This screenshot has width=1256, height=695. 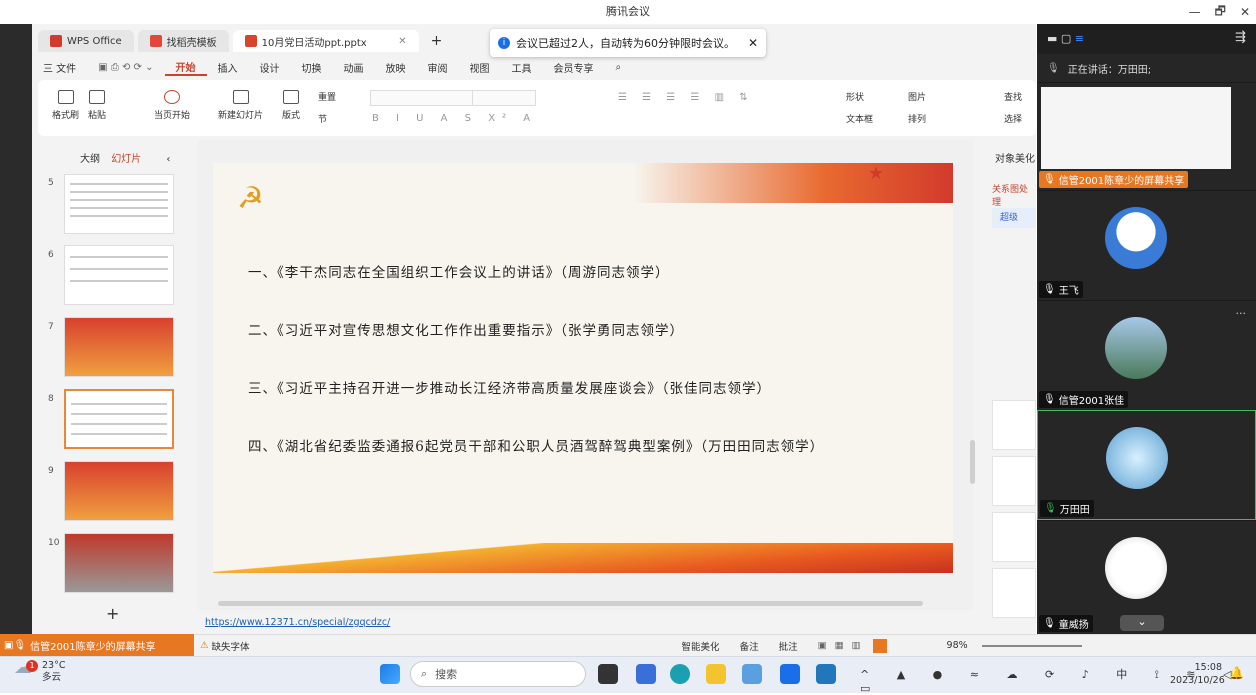 What do you see at coordinates (1013, 96) in the screenshot?
I see `find-button: 查找` at bounding box center [1013, 96].